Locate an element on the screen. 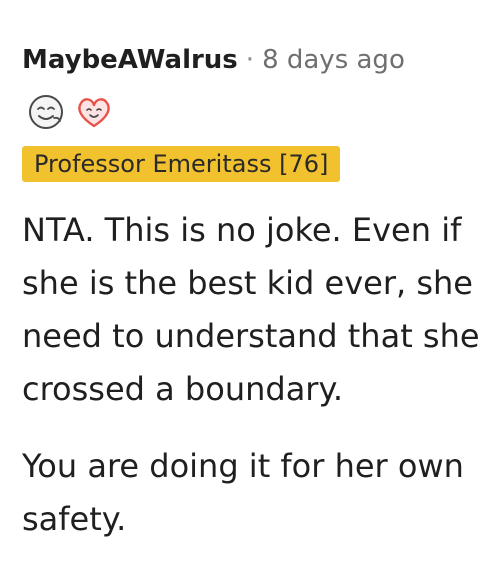 Image resolution: width=498 pixels, height=570 pixels. comment-paragraph: You are doing it for her own safety. is located at coordinates (243, 492).